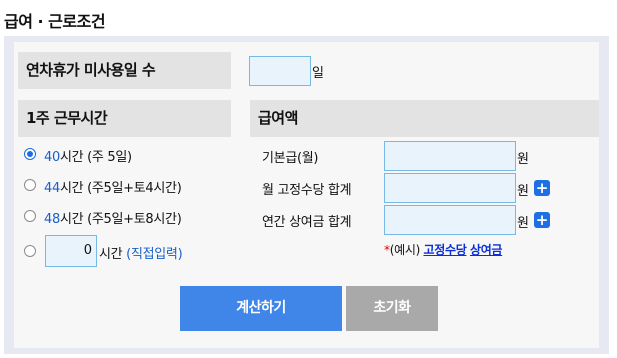 The image size is (617, 358). Describe the element at coordinates (450, 188) in the screenshot. I see `fixed-allowance-input` at that location.